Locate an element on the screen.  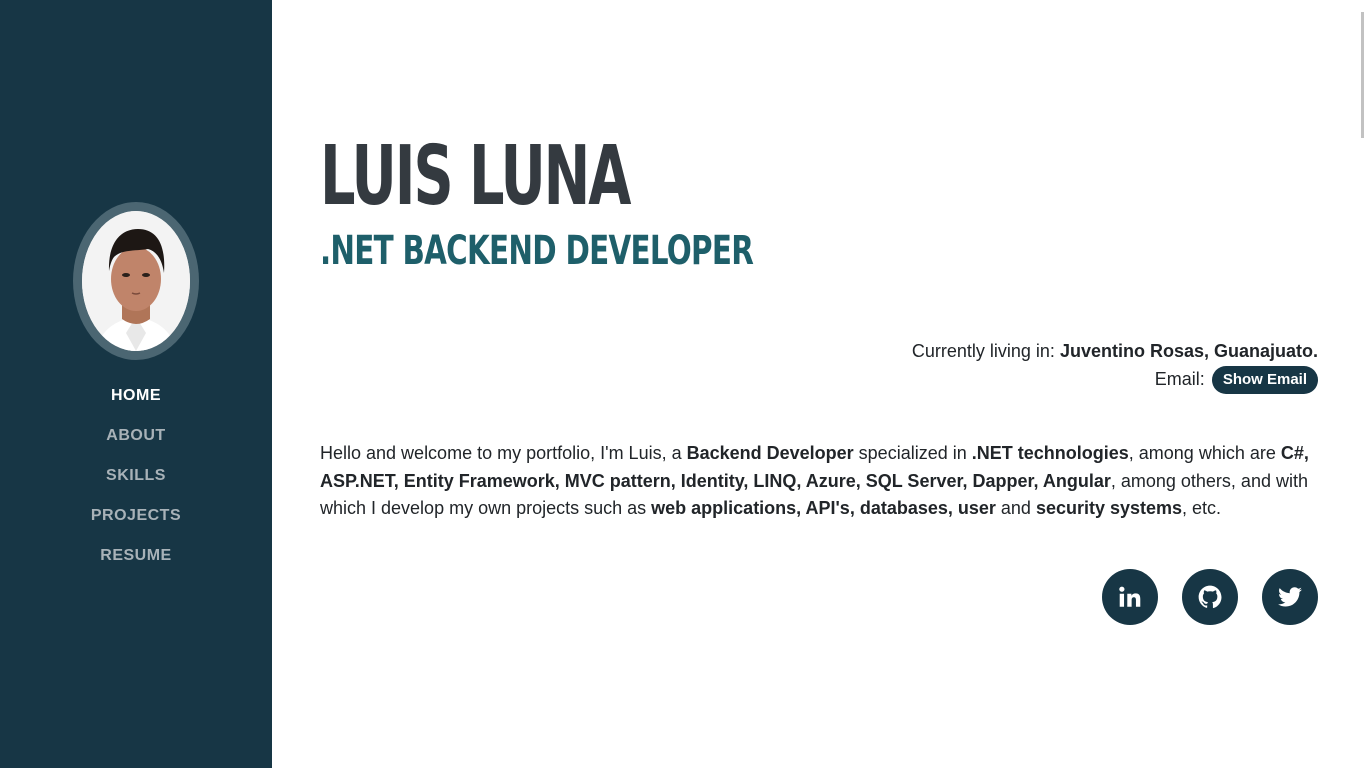
nav-item-skills: SKILLS is located at coordinates (136, 480).